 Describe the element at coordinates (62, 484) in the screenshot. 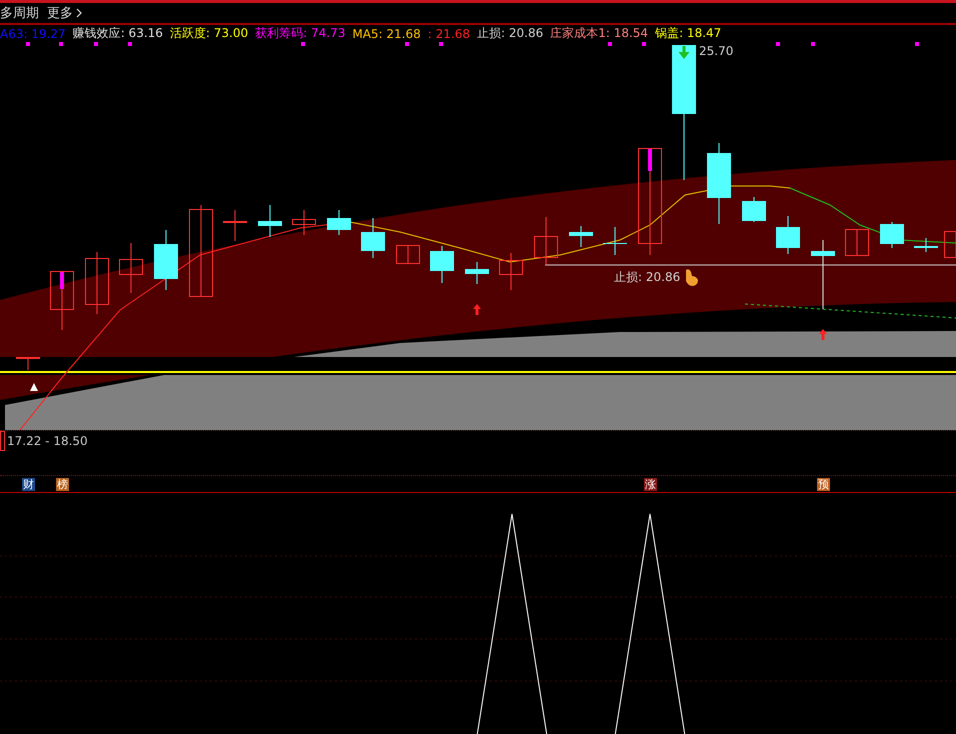

I see `signal-badge: 榜` at that location.